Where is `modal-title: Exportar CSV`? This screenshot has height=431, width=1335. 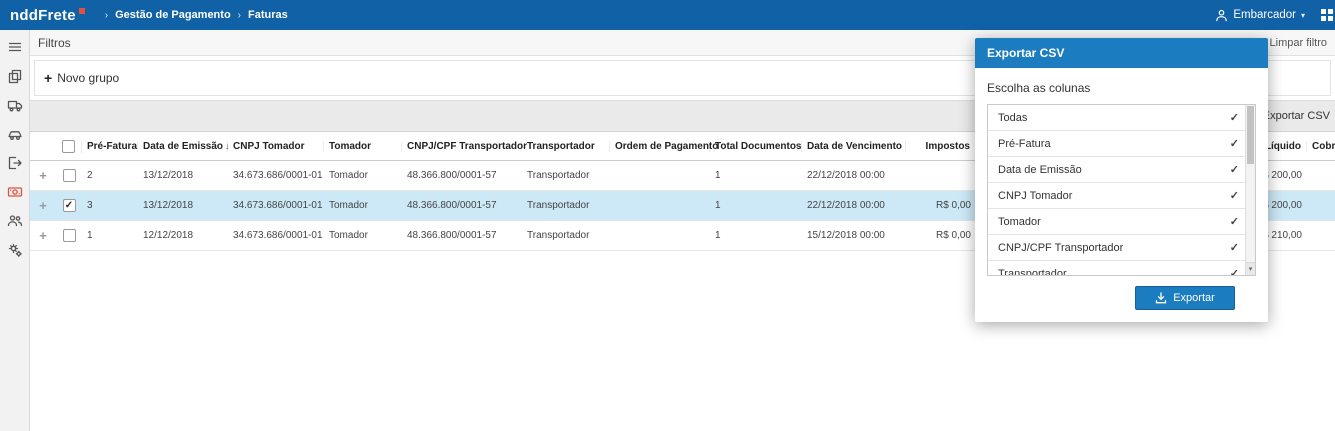 modal-title: Exportar CSV is located at coordinates (1121, 53).